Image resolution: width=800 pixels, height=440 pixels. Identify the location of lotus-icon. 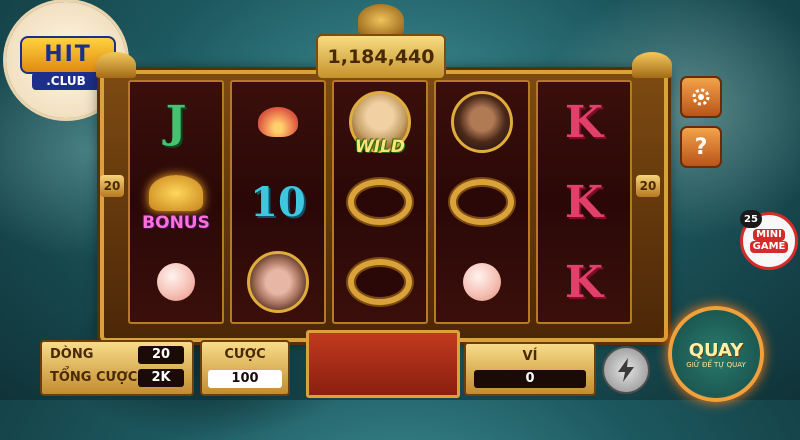
(278, 122).